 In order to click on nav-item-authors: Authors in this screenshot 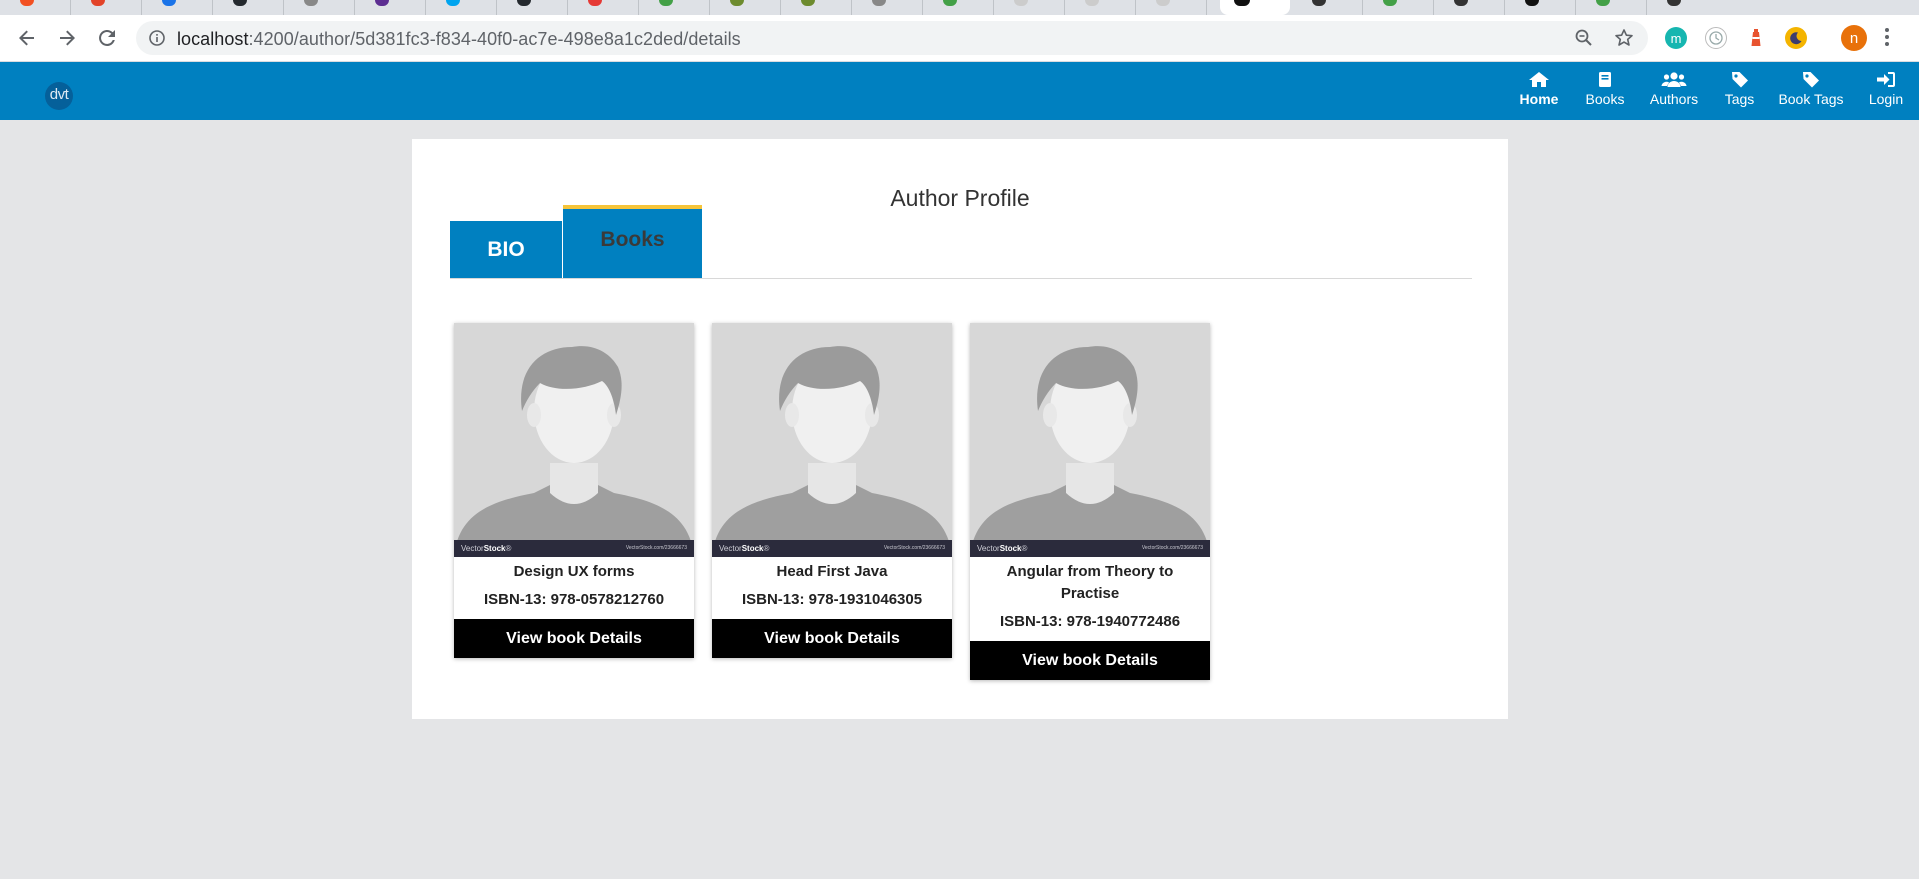, I will do `click(1674, 91)`.